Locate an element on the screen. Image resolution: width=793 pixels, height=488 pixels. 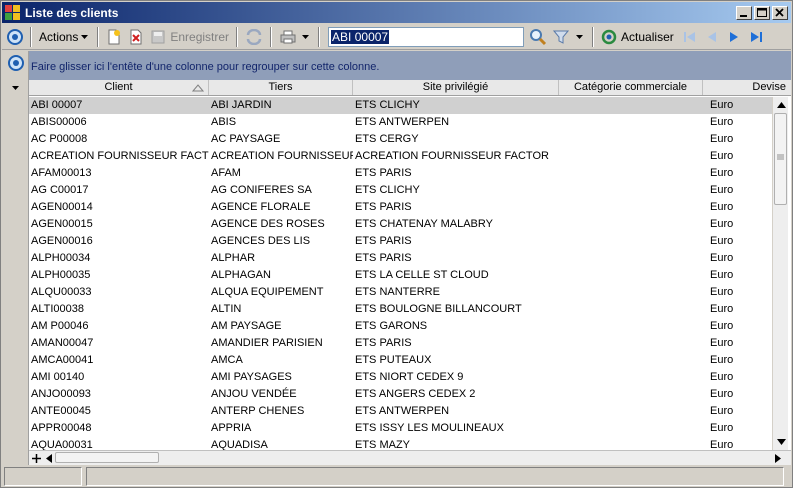
delete-button is located at coordinates (136, 37).